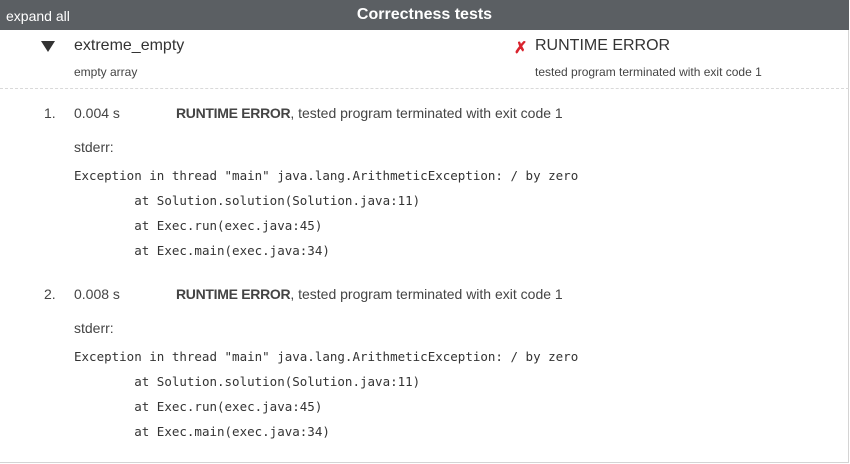 The height and width of the screenshot is (464, 850). What do you see at coordinates (603, 45) in the screenshot?
I see `test-status-title: RUNTIME ERROR` at bounding box center [603, 45].